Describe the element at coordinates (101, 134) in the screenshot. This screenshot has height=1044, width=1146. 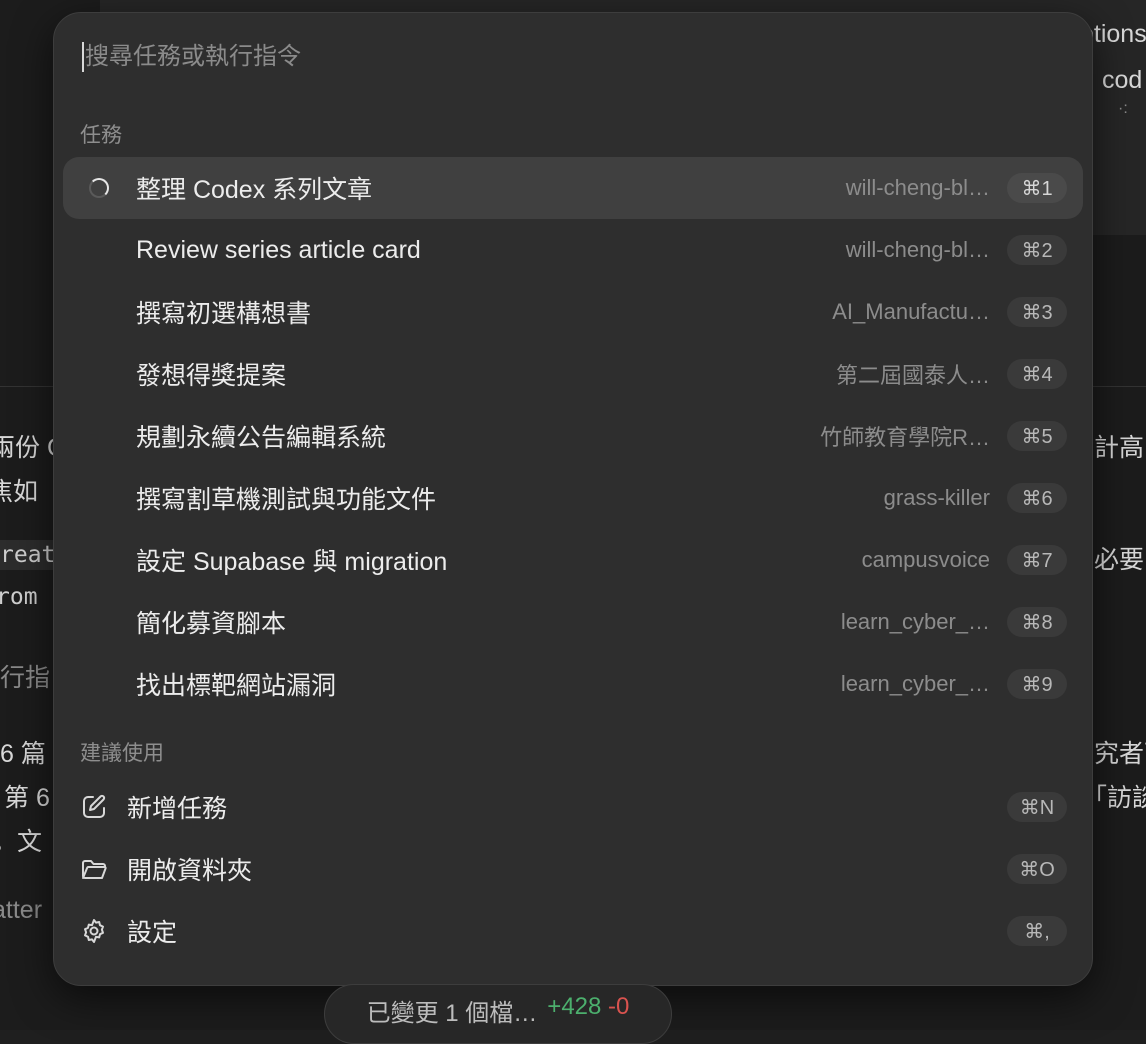
I see `tasks-section-label: 任務` at that location.